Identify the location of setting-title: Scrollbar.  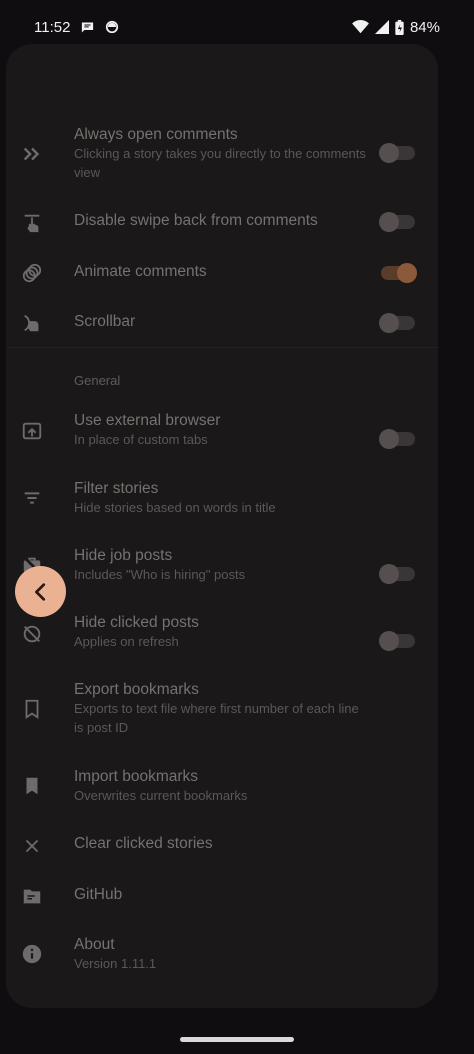
(105, 321).